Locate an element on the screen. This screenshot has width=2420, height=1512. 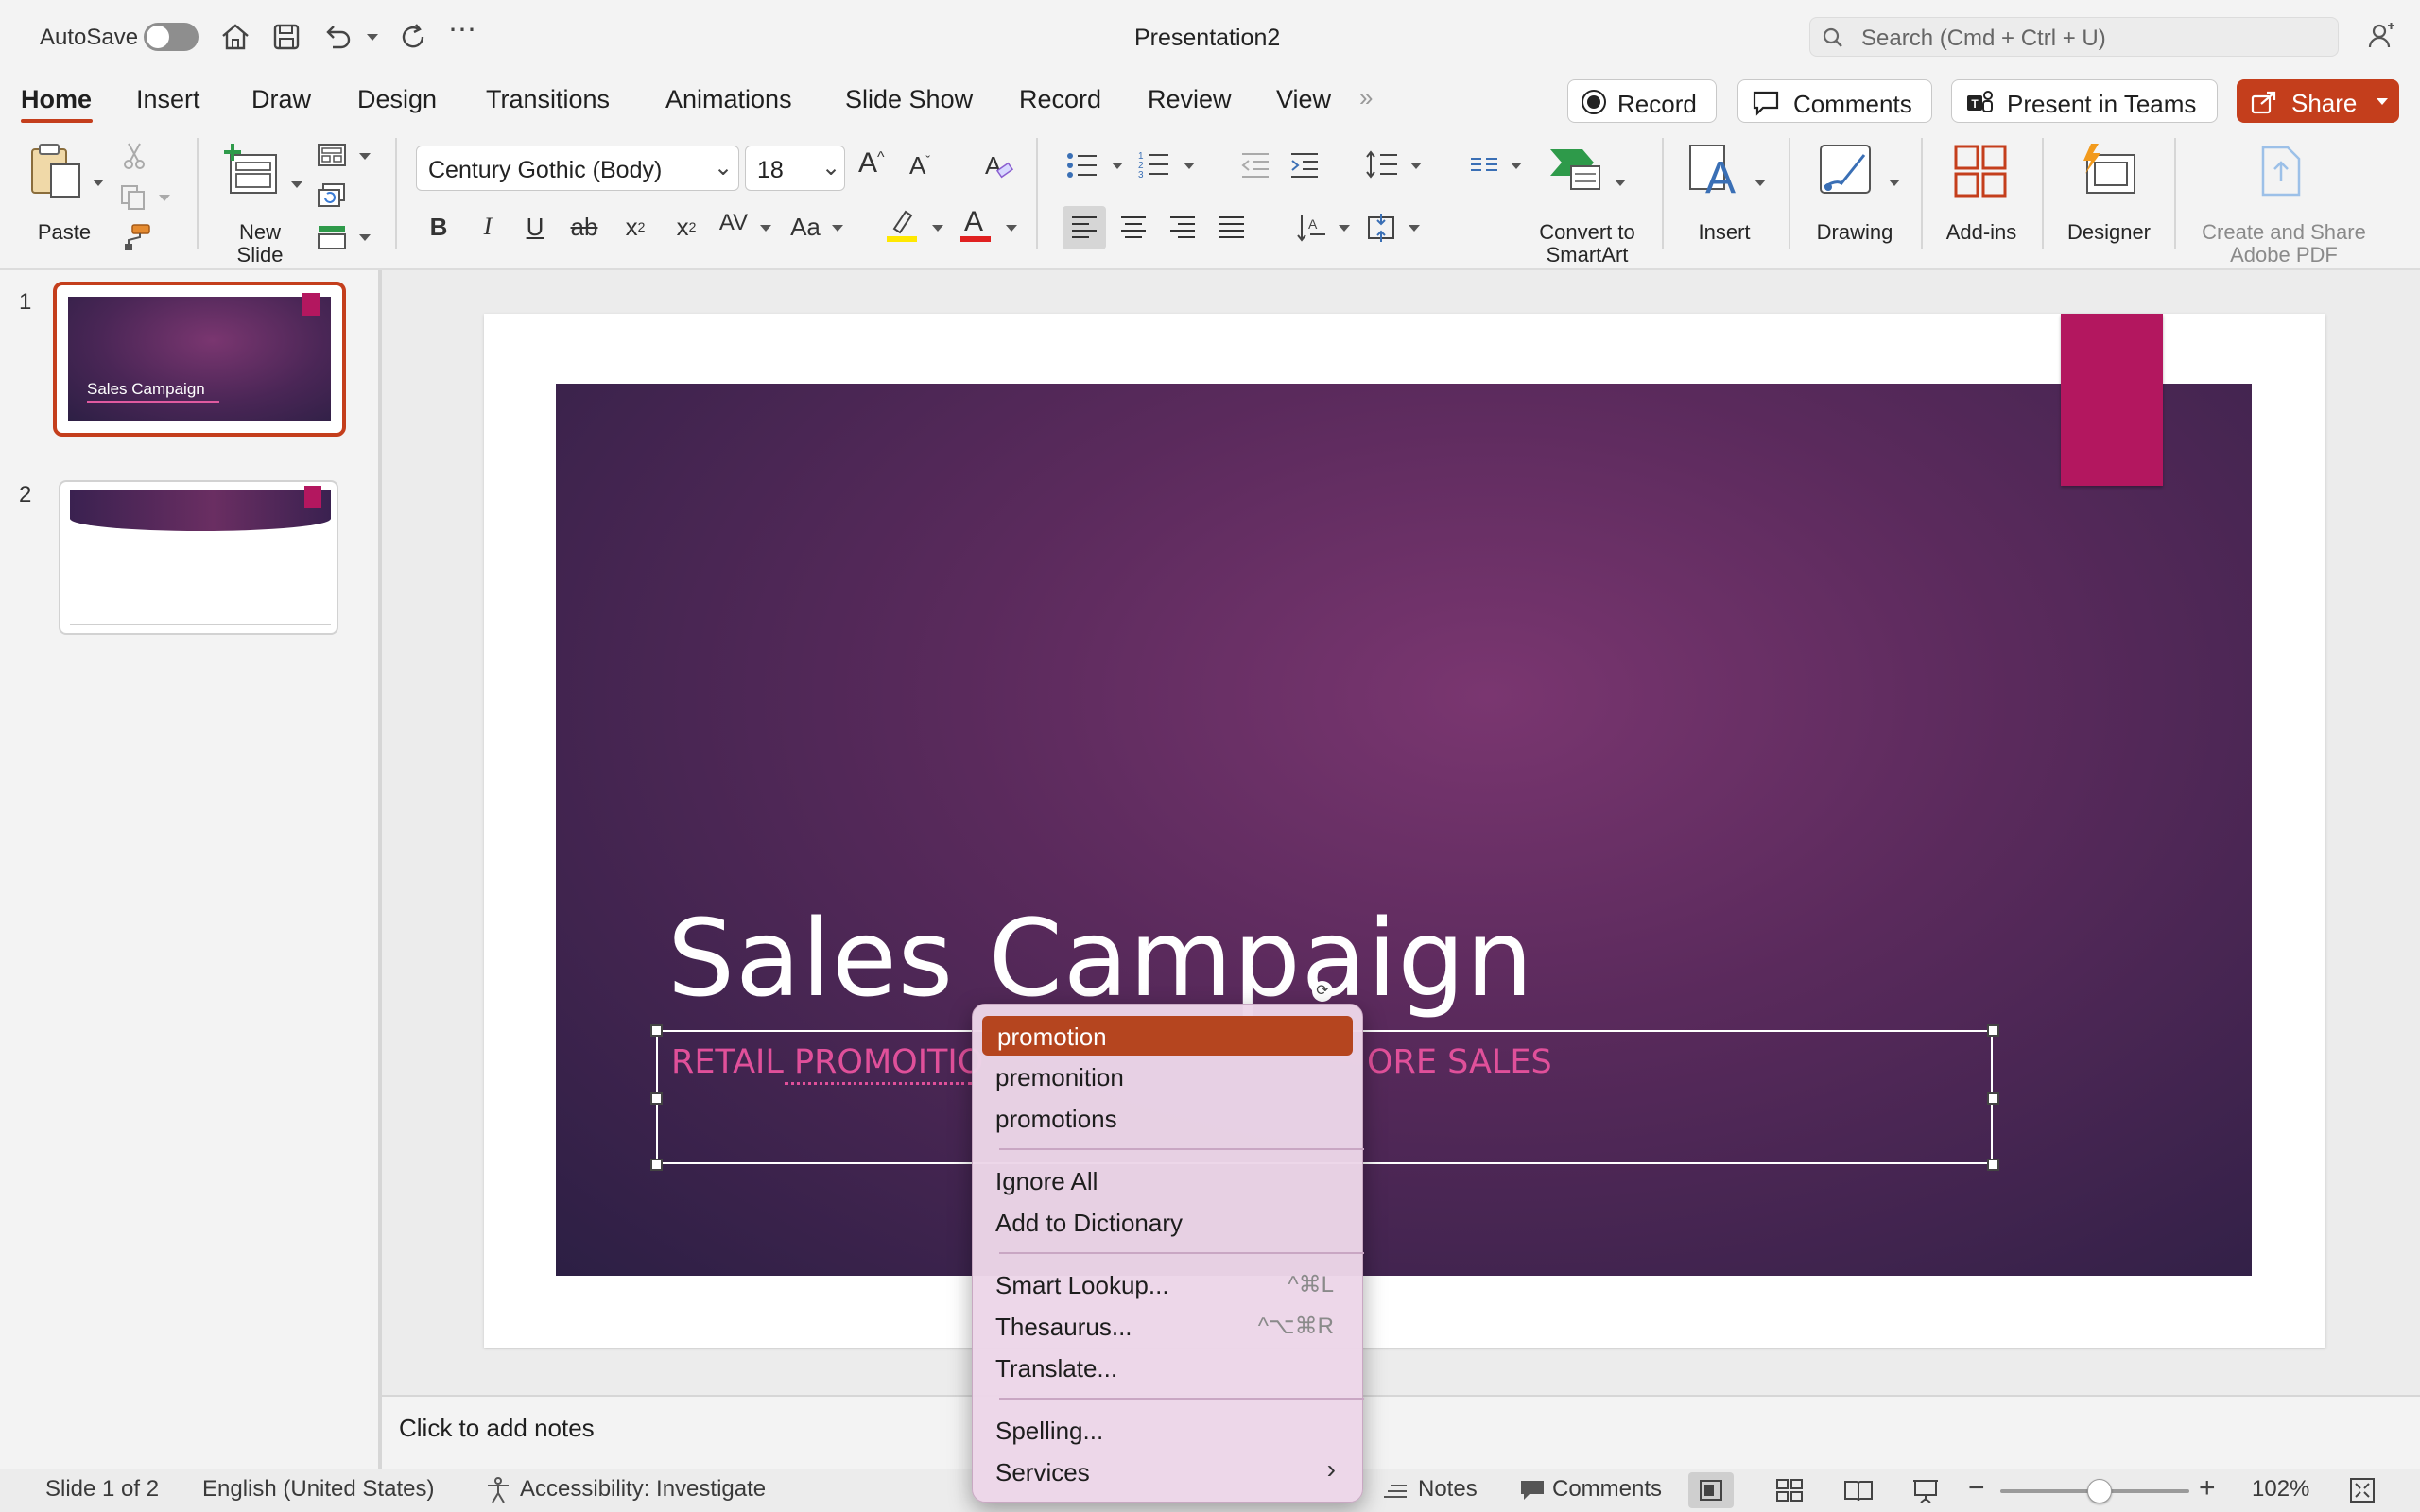
tab-review: Review is located at coordinates (1190, 99).